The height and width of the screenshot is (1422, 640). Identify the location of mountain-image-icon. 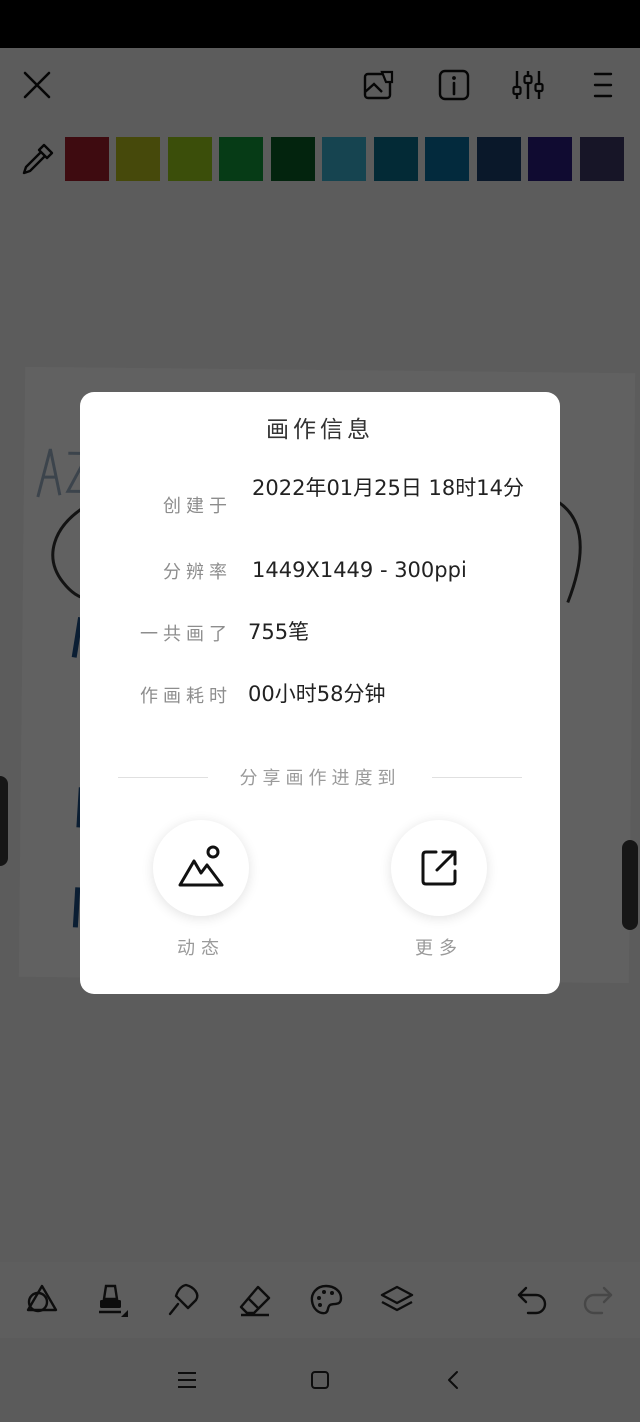
(201, 866).